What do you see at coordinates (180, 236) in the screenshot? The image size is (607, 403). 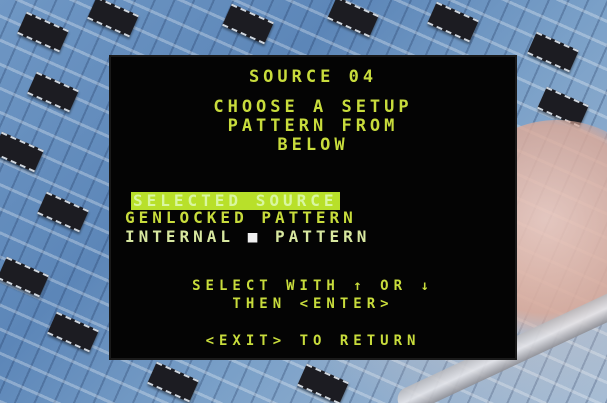 I see `option-label-prefix: INTERNAL` at bounding box center [180, 236].